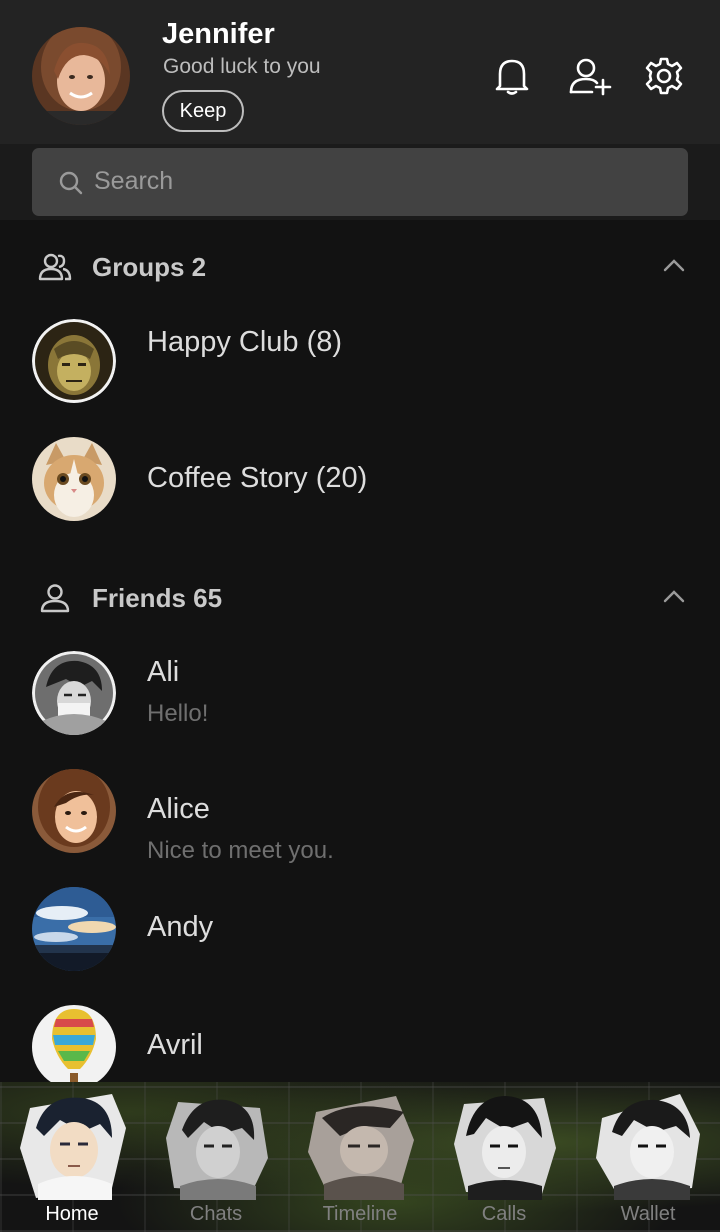 The width and height of the screenshot is (720, 1232). Describe the element at coordinates (590, 76) in the screenshot. I see `add-friend-icon` at that location.